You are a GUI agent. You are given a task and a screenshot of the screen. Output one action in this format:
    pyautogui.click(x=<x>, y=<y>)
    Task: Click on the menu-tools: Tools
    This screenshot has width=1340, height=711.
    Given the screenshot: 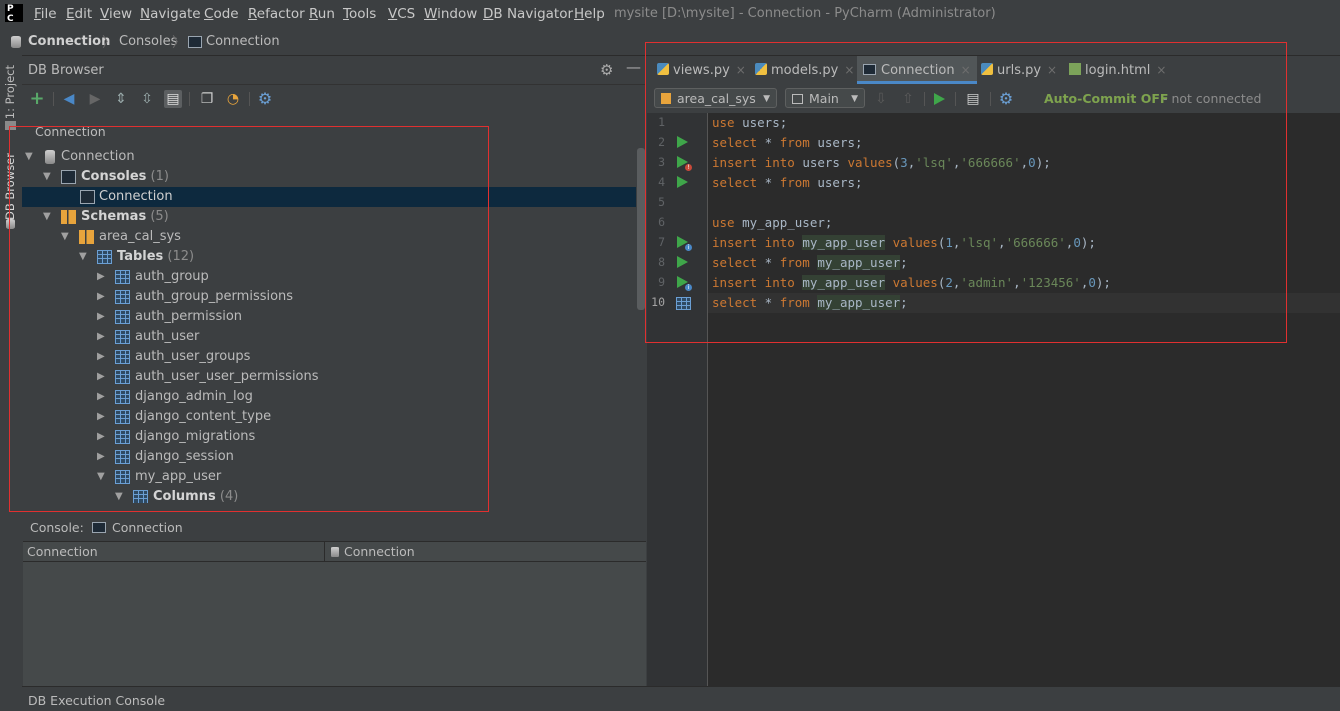 What is the action you would take?
    pyautogui.click(x=359, y=14)
    